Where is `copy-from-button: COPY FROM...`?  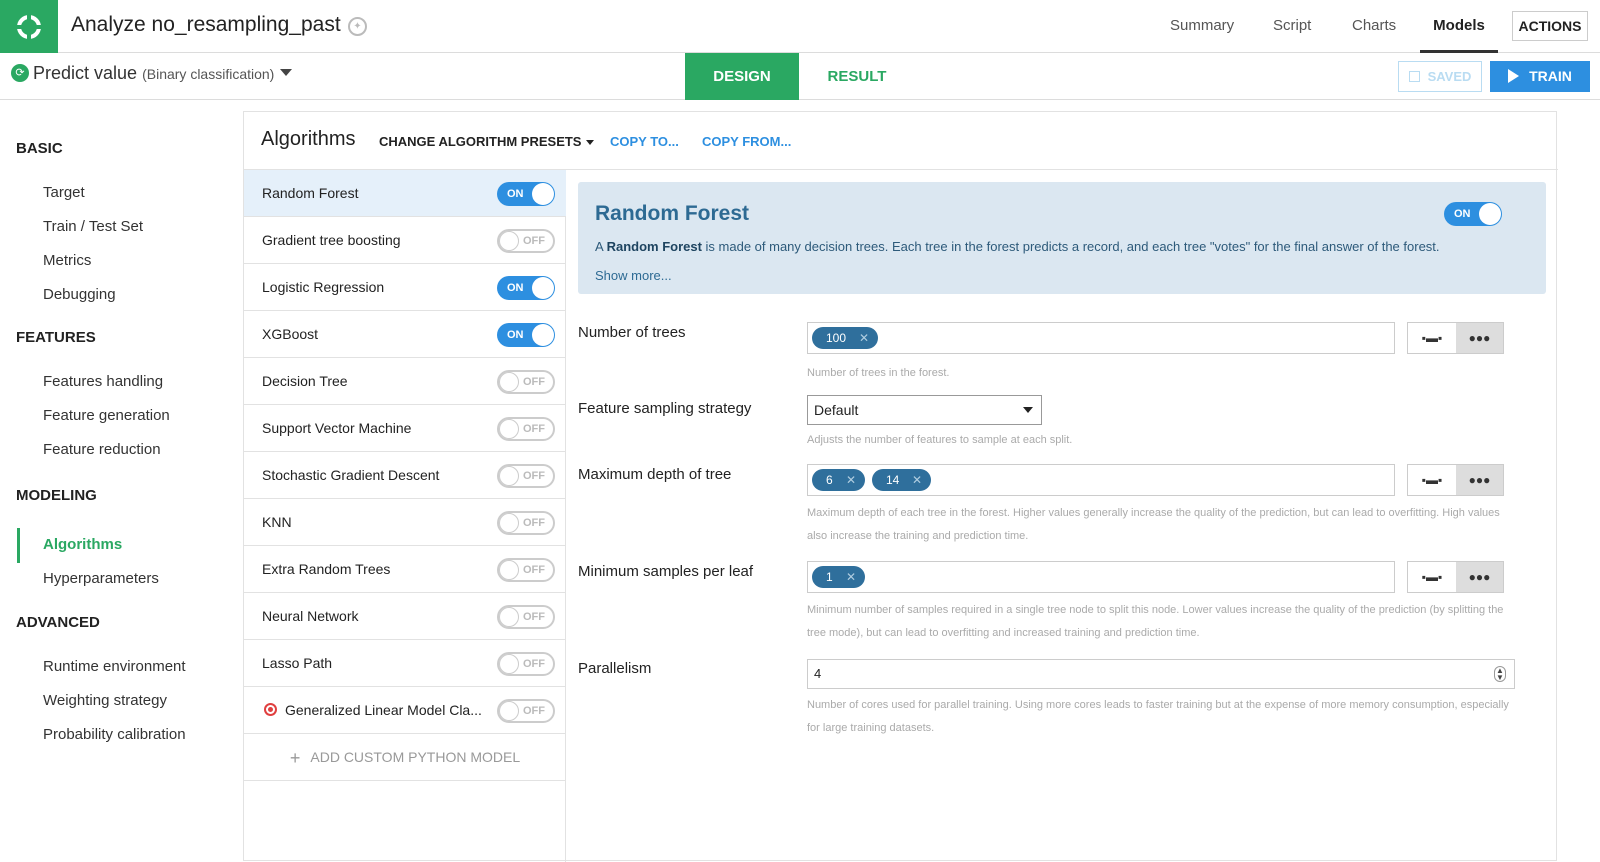 copy-from-button: COPY FROM... is located at coordinates (746, 141).